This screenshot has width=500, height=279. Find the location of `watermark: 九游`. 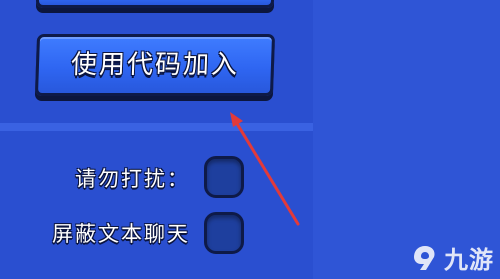

watermark: 九游 is located at coordinates (452, 257).